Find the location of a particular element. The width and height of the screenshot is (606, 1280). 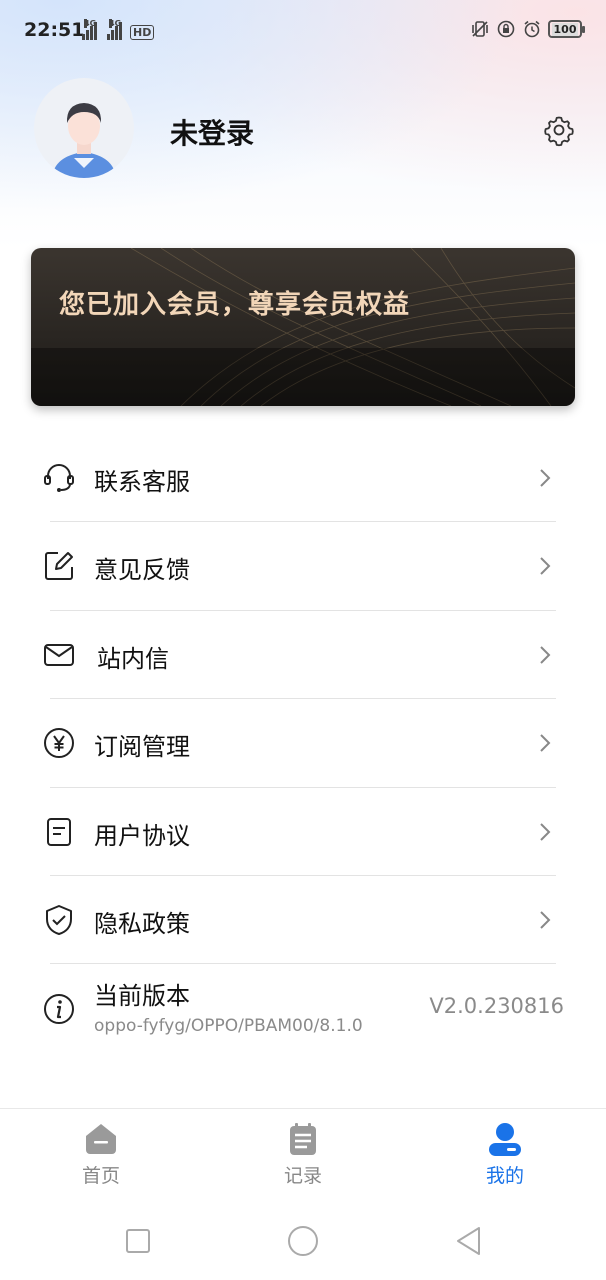

version-number: V2.0.230816 is located at coordinates (496, 1006).